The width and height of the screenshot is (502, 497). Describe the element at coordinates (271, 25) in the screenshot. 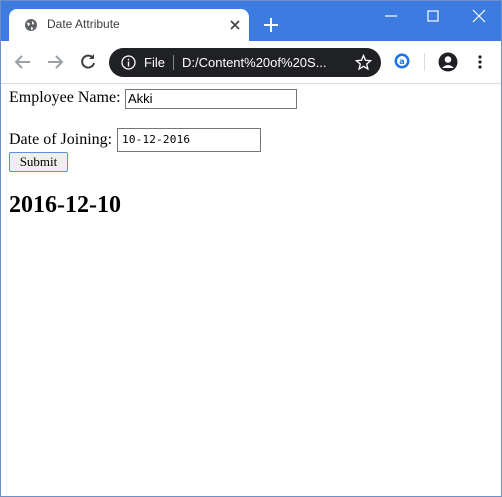

I see `plus-icon` at that location.